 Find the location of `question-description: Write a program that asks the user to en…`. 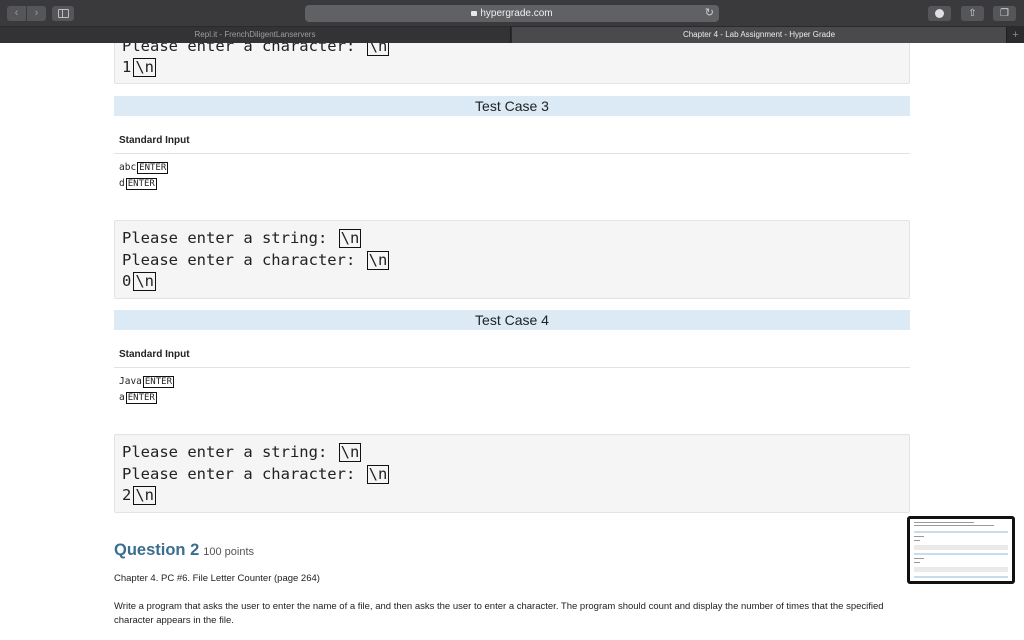

question-description: Write a program that asks the user to en… is located at coordinates (499, 613).